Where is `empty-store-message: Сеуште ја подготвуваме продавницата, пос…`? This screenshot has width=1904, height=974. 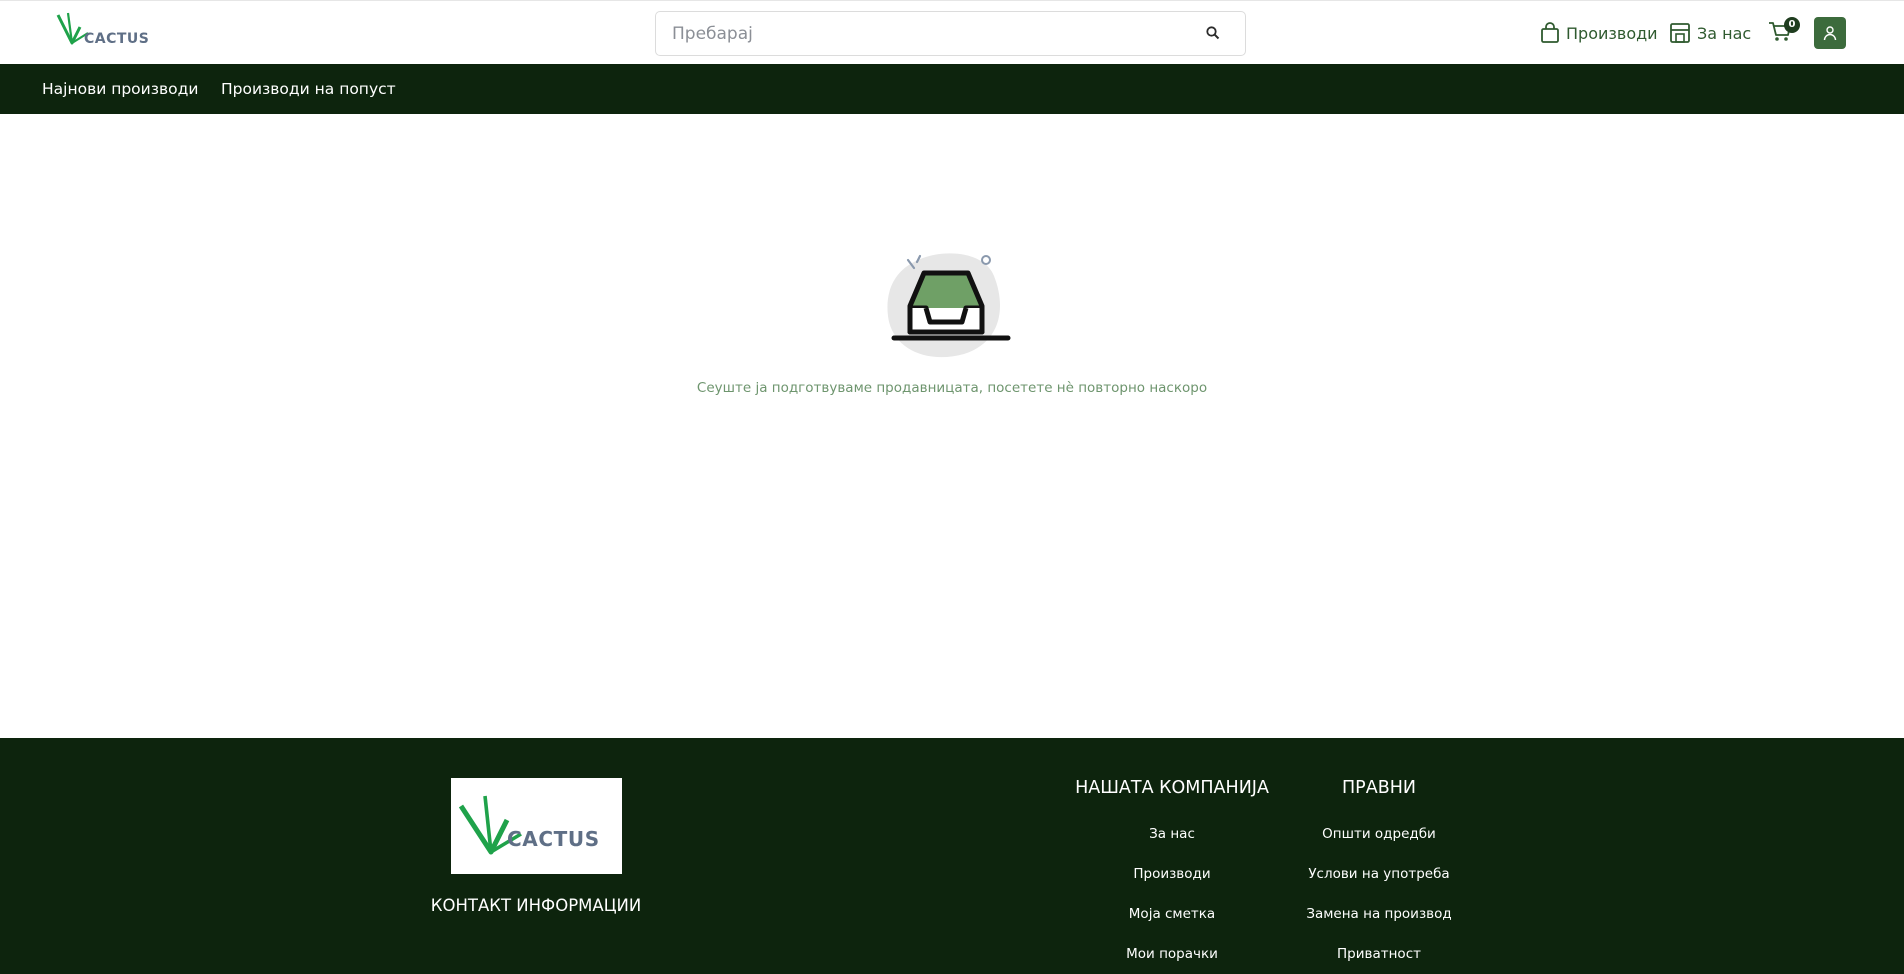 empty-store-message: Сеуште ја подготвуваме продавницата, пос… is located at coordinates (952, 388).